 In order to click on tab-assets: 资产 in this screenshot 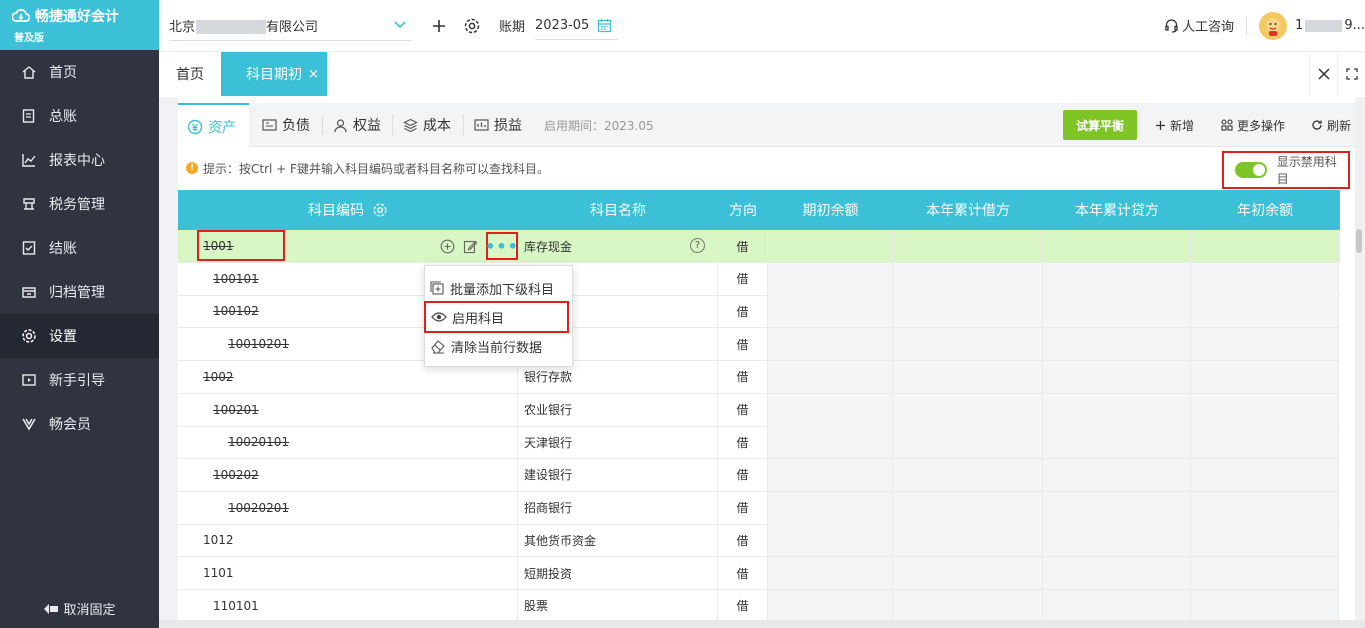, I will do `click(213, 125)`.